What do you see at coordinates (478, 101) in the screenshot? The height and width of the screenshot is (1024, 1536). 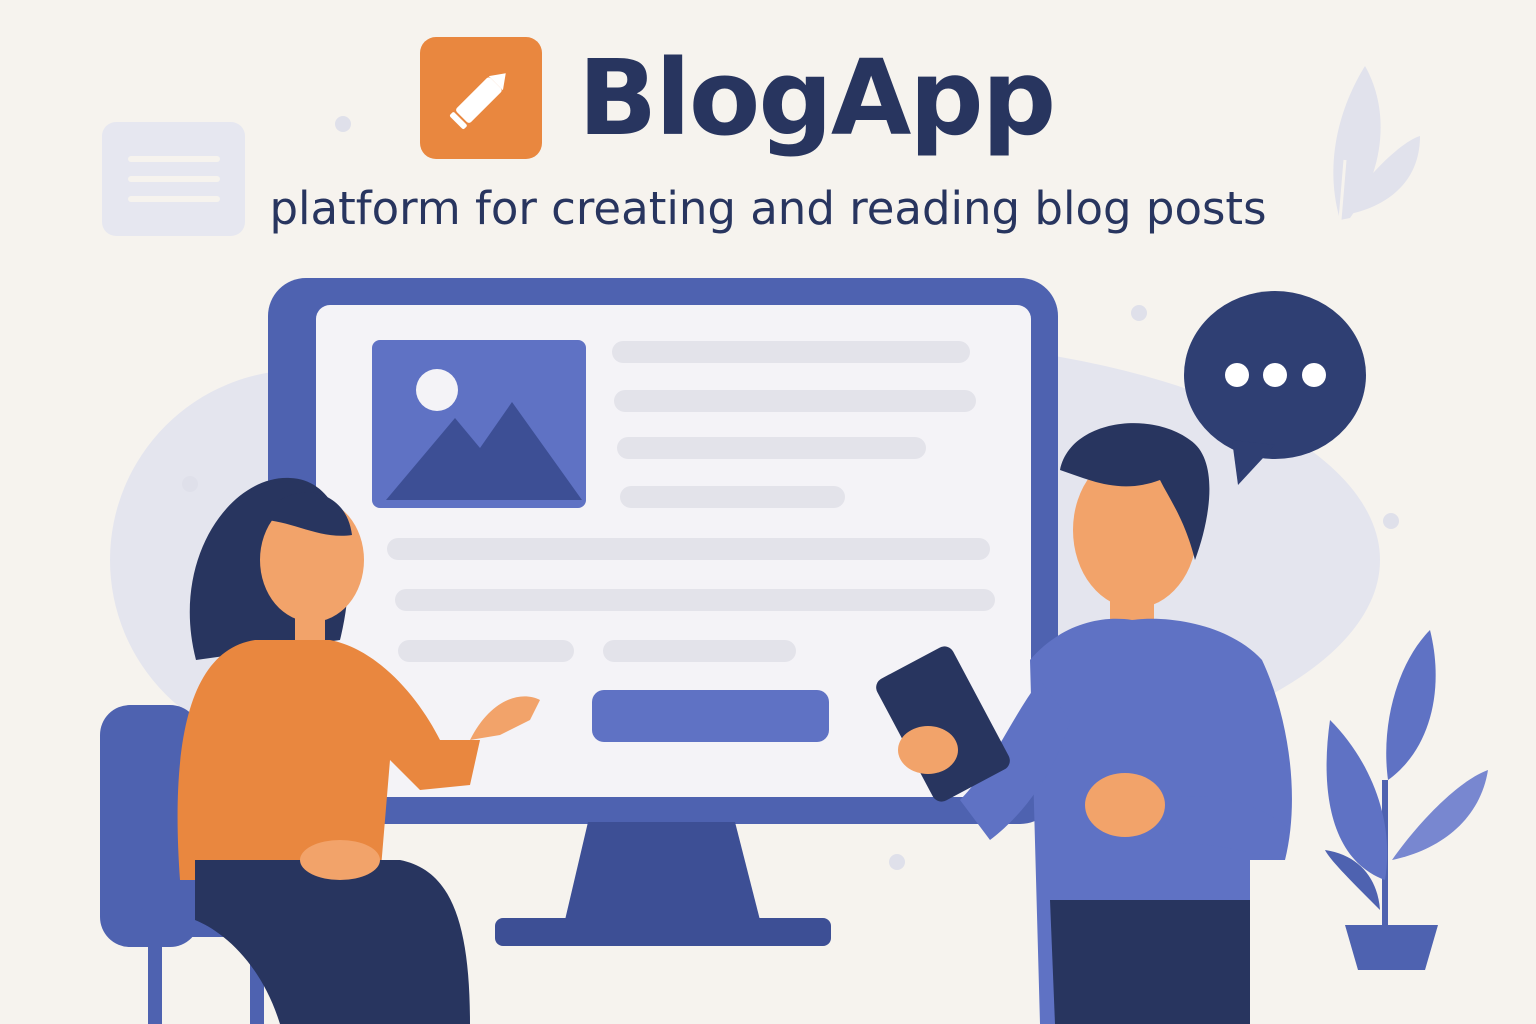 I see `pencil-icon` at bounding box center [478, 101].